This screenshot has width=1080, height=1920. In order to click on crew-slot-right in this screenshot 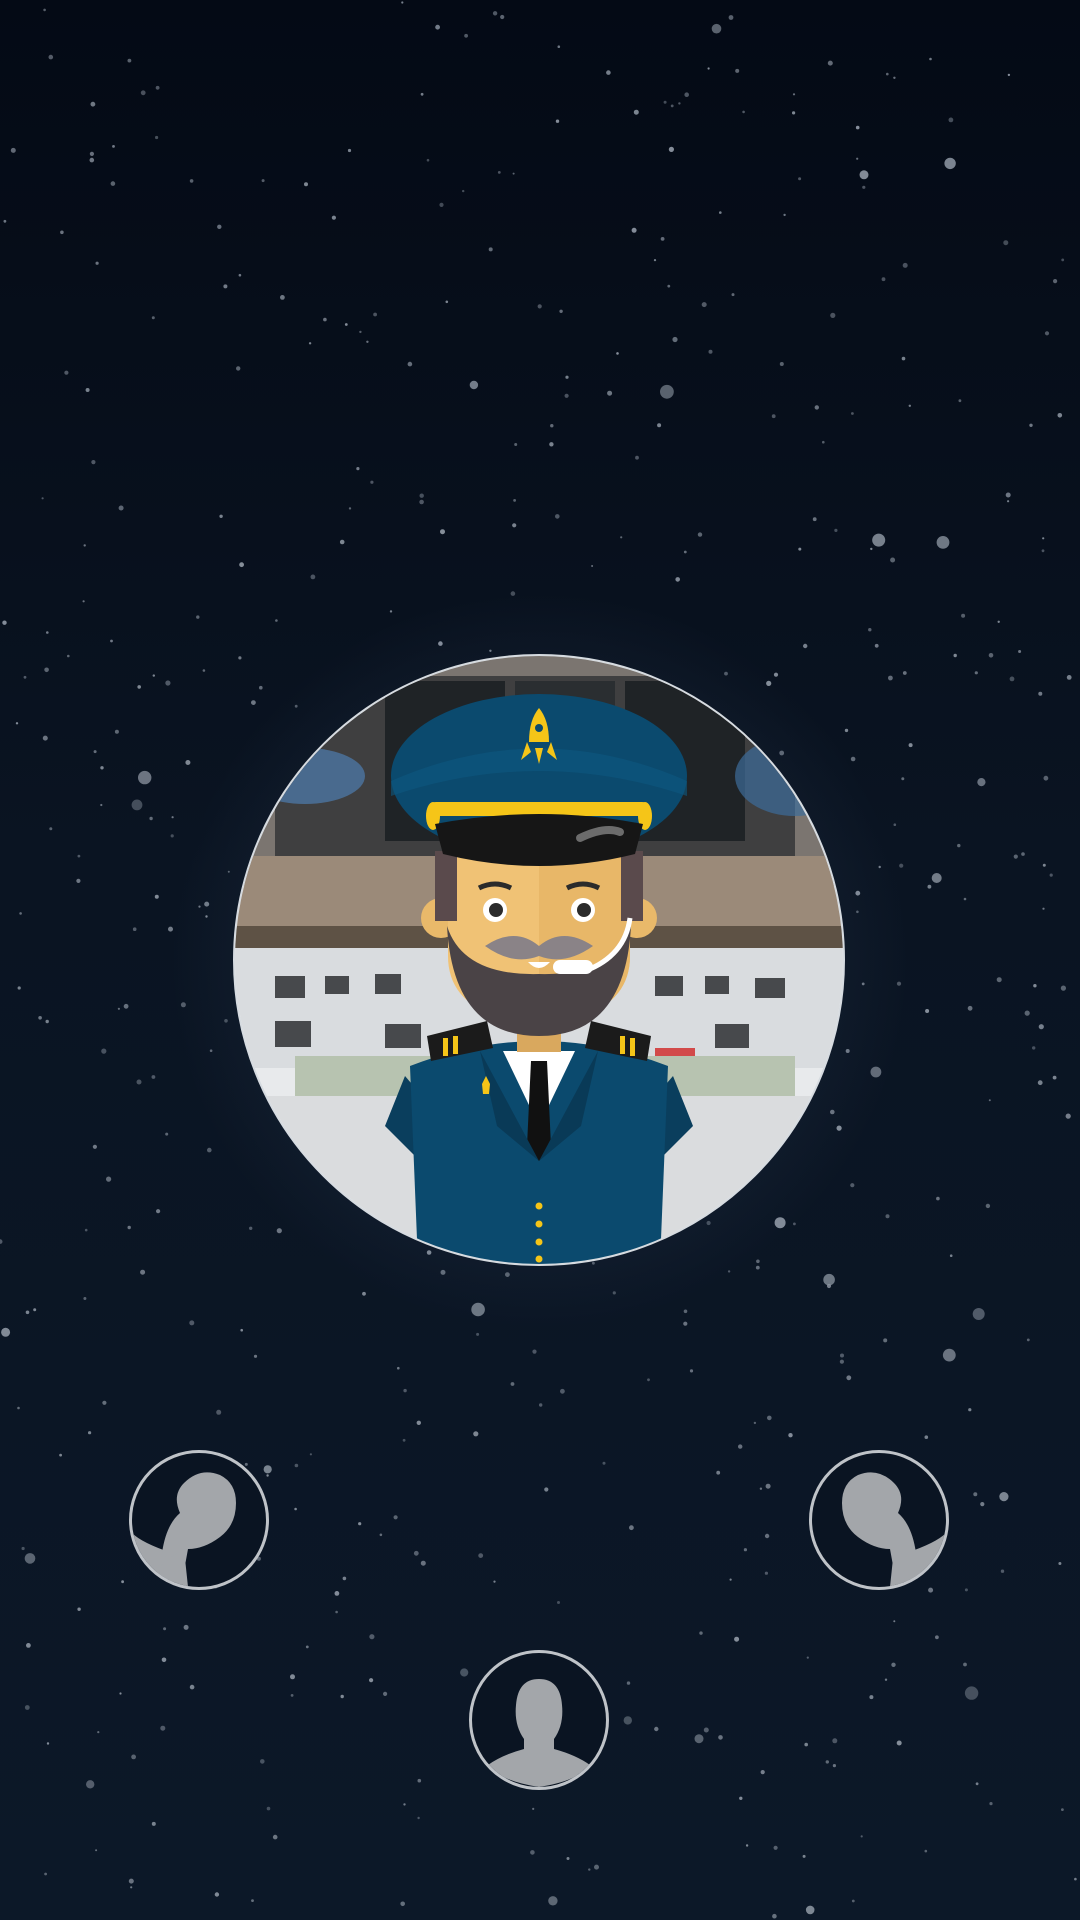, I will do `click(879, 1520)`.